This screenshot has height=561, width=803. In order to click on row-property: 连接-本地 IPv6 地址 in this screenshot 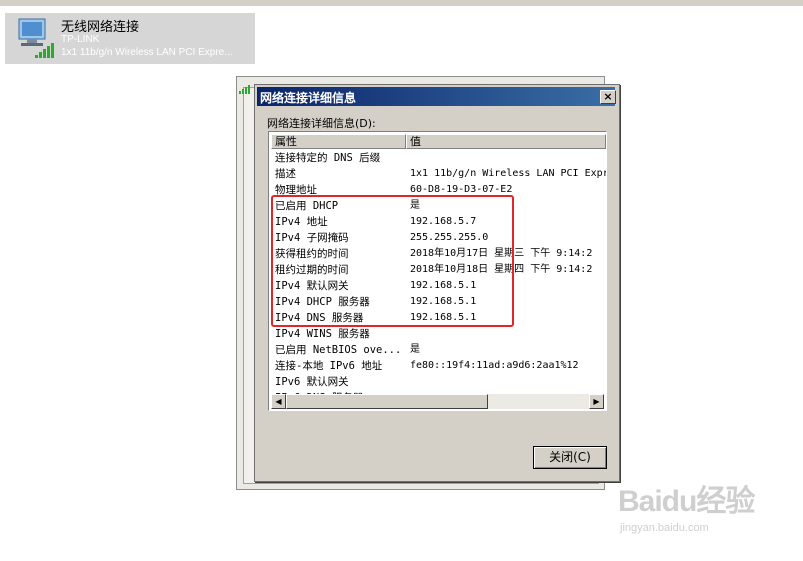, I will do `click(329, 366)`.